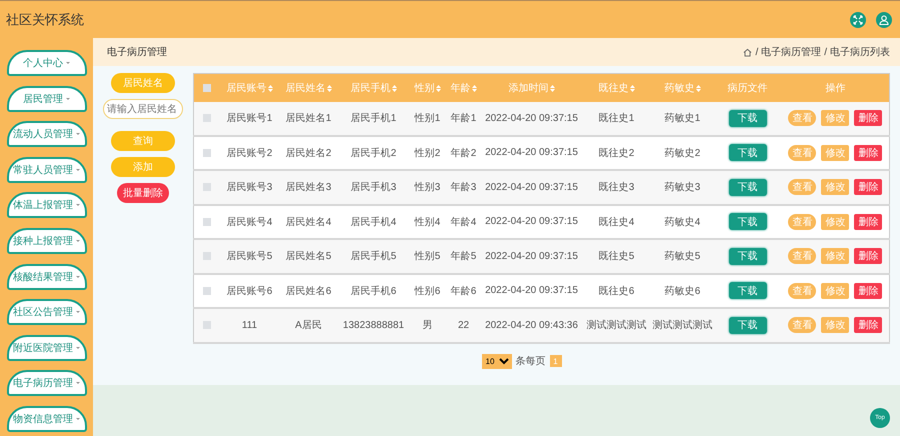  What do you see at coordinates (45, 19) in the screenshot?
I see `app-title: 社区关怀系统` at bounding box center [45, 19].